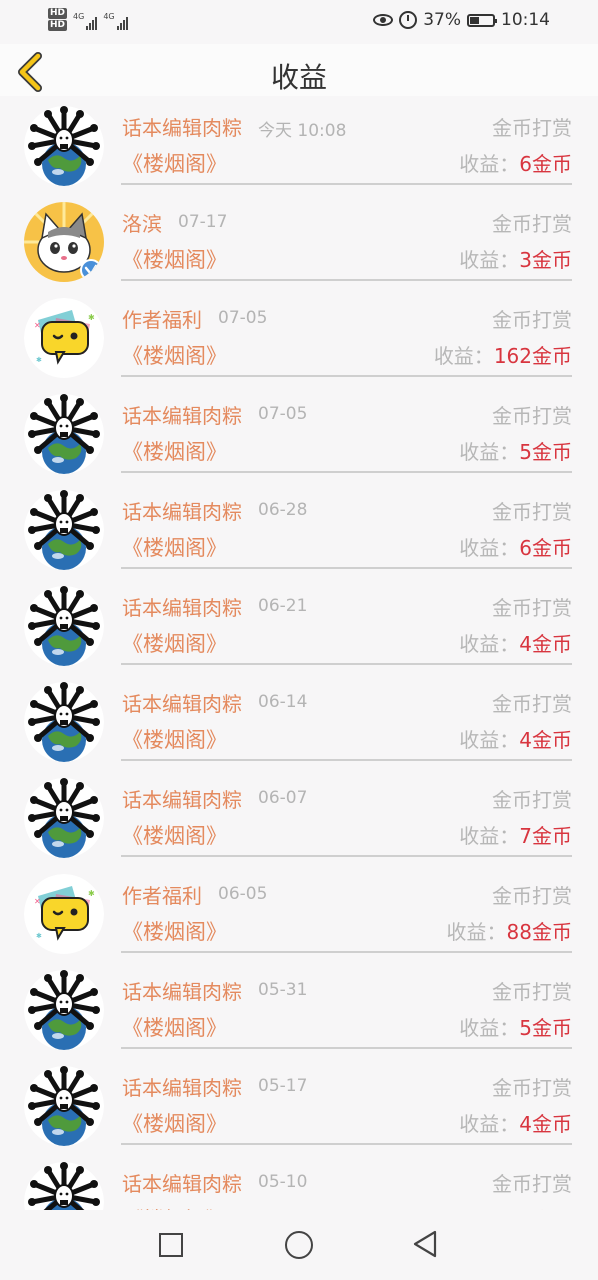 Image resolution: width=598 pixels, height=1280 pixels. Describe the element at coordinates (299, 720) in the screenshot. I see `income-row: 话本编辑肉粽 06-14 金币打赏 《楼烟阁》 收益：4金币` at that location.